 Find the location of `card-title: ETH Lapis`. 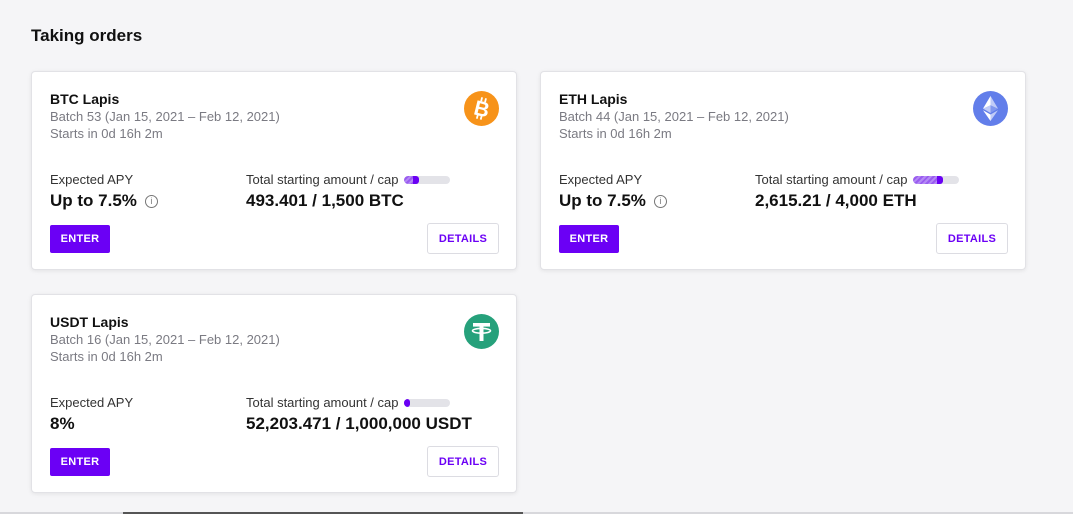

card-title: ETH Lapis is located at coordinates (593, 99).